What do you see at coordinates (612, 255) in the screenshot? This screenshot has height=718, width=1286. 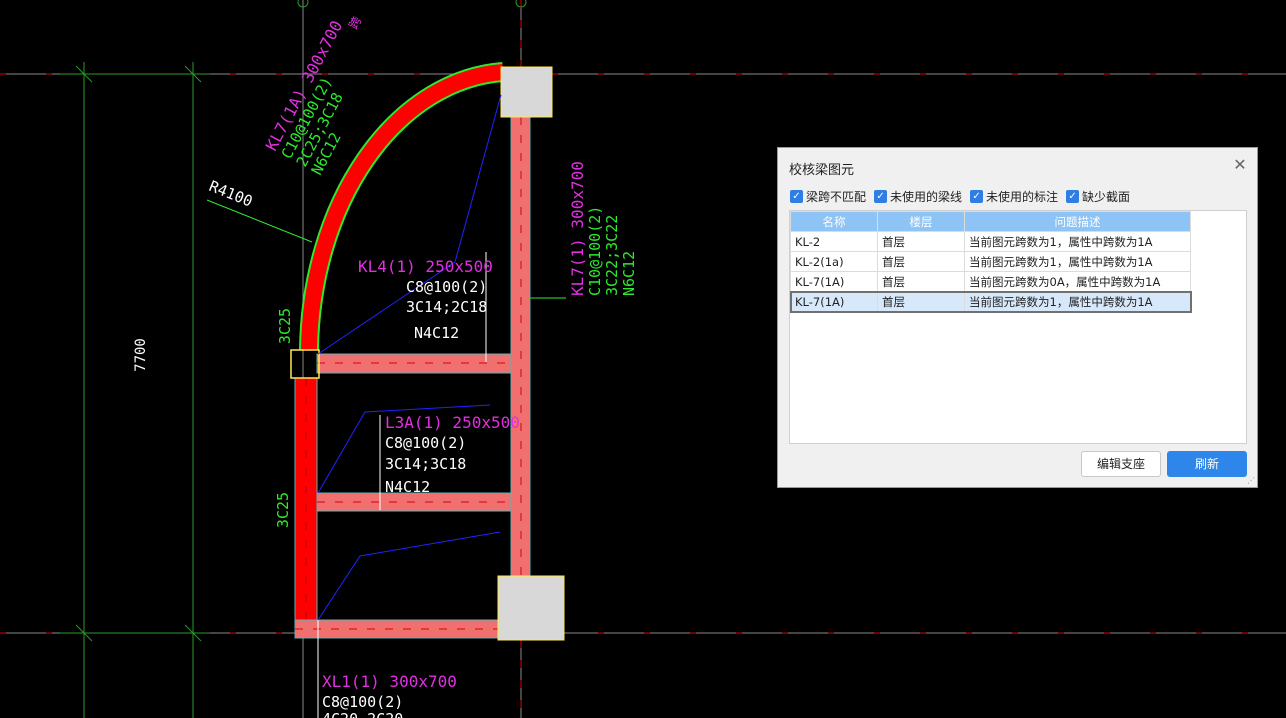 I see `kl7-rebar: 3C22;3C22` at bounding box center [612, 255].